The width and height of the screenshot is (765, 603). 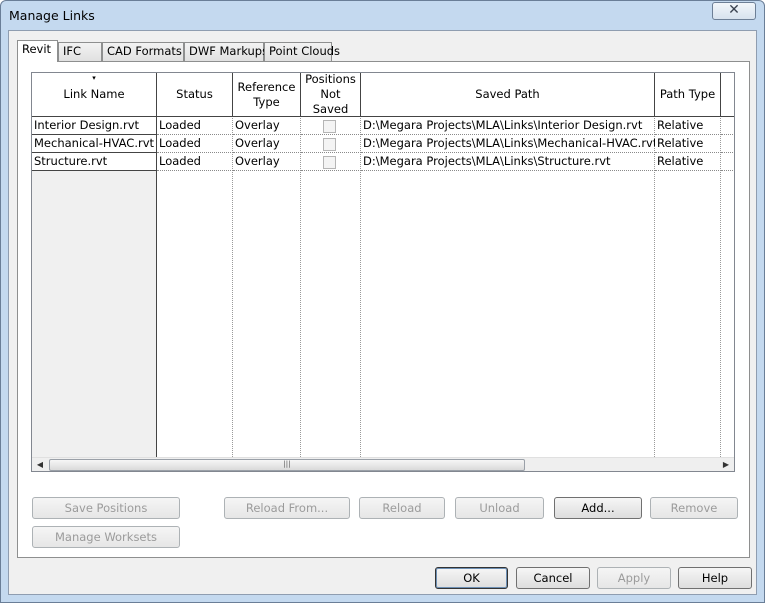 What do you see at coordinates (382, 16) in the screenshot?
I see `title-bar: Manage Links ✕` at bounding box center [382, 16].